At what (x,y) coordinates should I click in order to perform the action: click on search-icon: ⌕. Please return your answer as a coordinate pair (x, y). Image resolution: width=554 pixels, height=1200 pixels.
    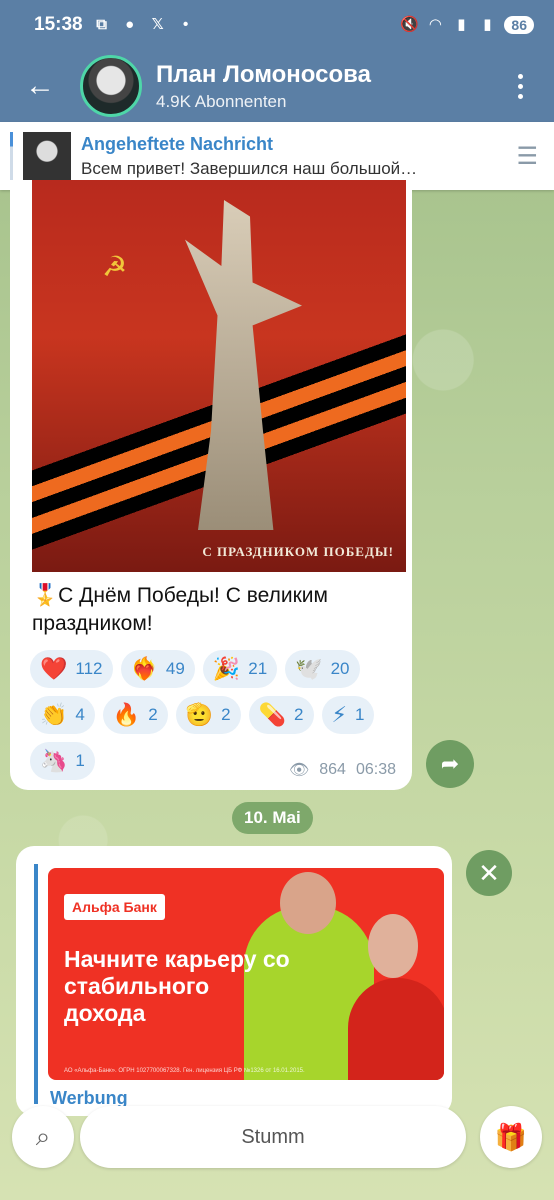
    Looking at the image, I should click on (43, 1137).